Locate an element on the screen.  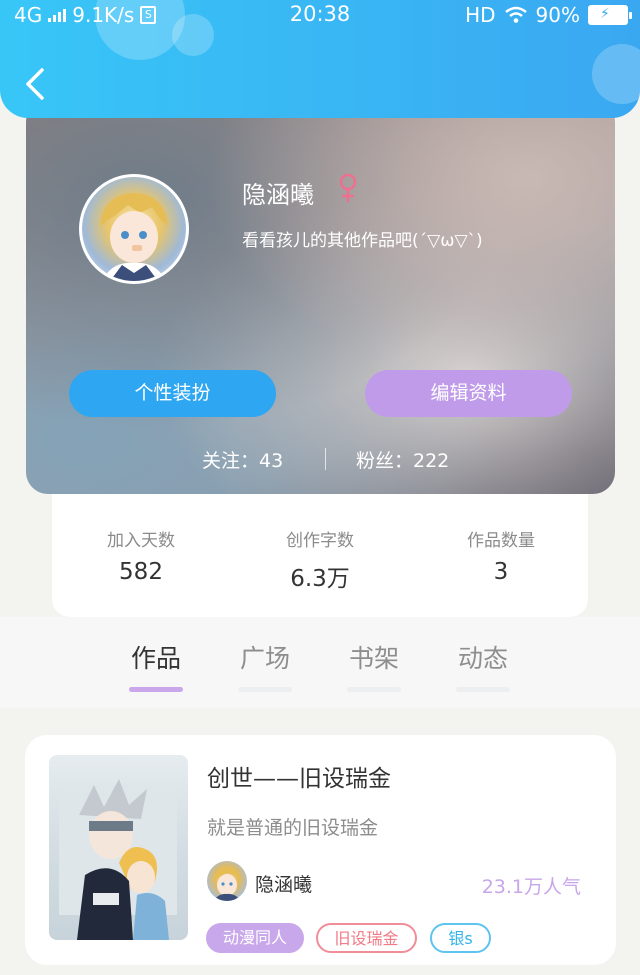
avatar is located at coordinates (134, 229).